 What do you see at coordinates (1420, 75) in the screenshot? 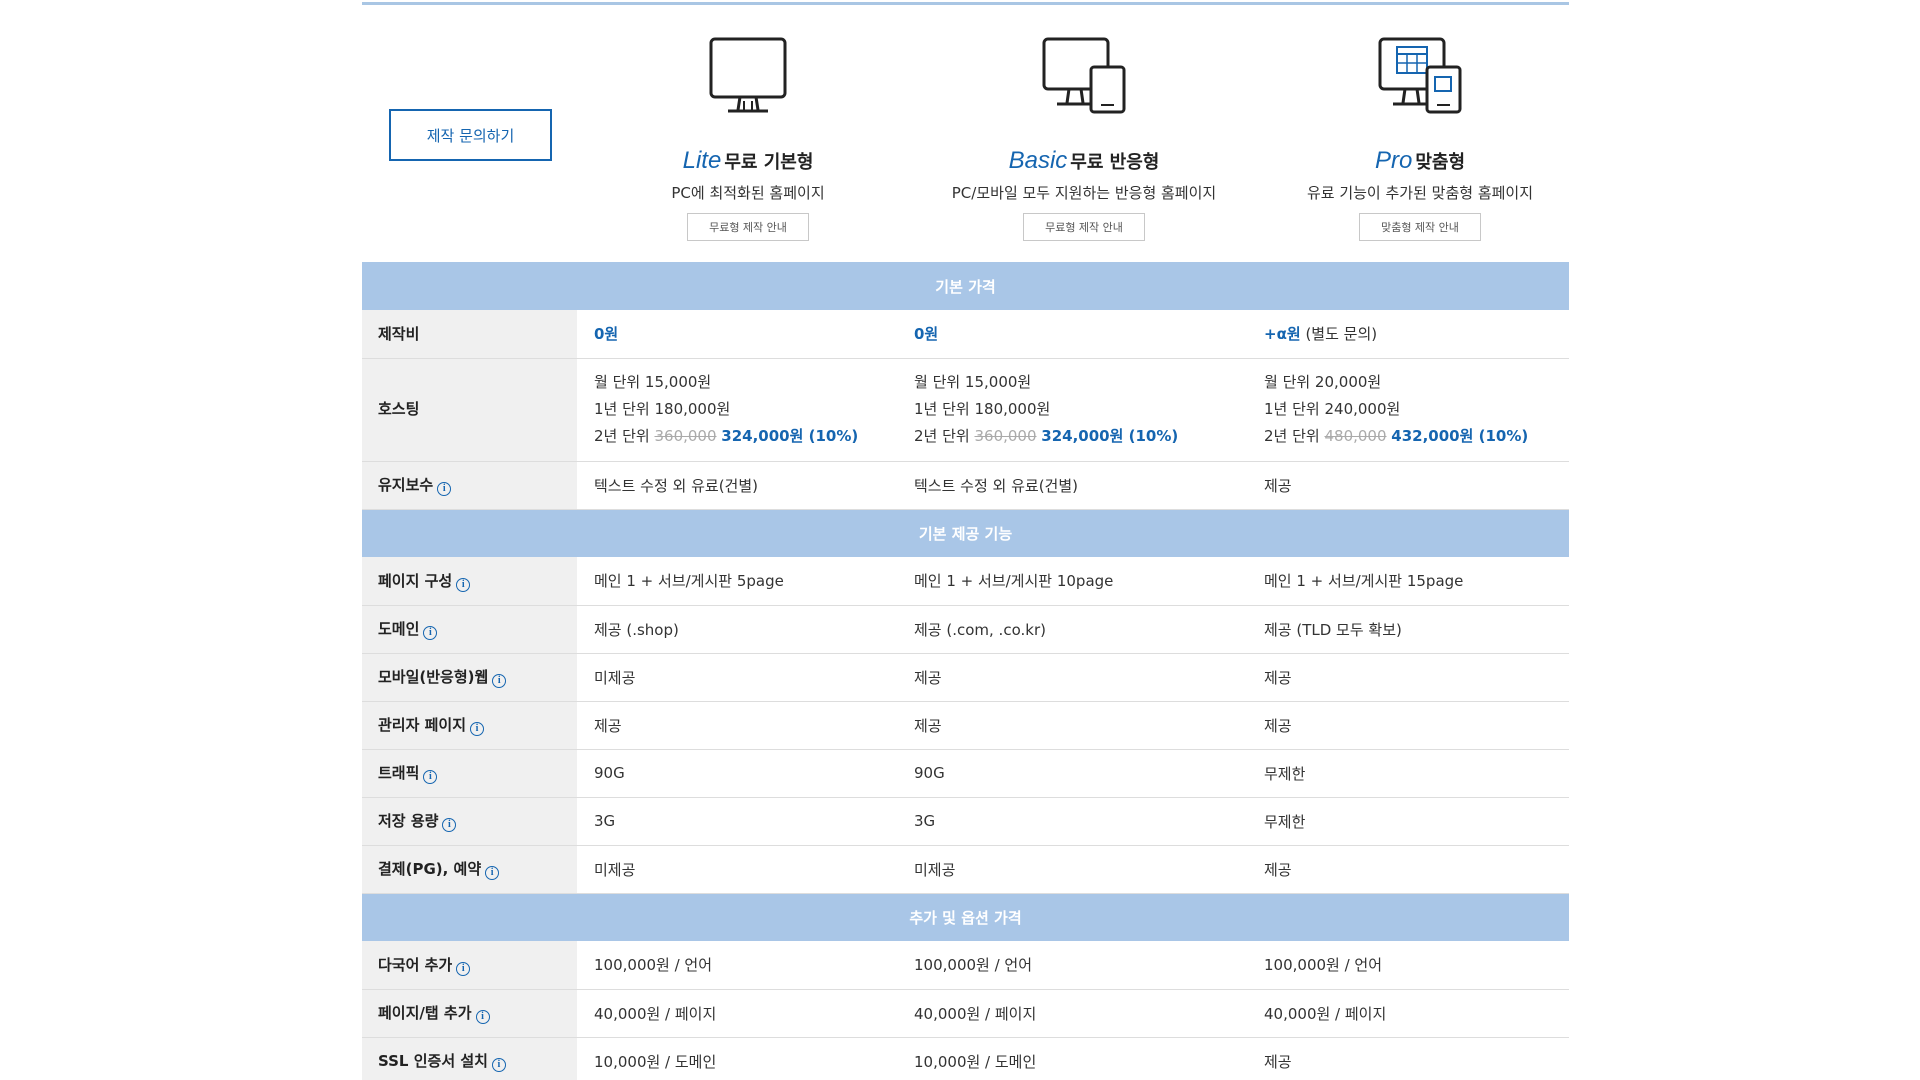
I see `custom-device-icon` at bounding box center [1420, 75].